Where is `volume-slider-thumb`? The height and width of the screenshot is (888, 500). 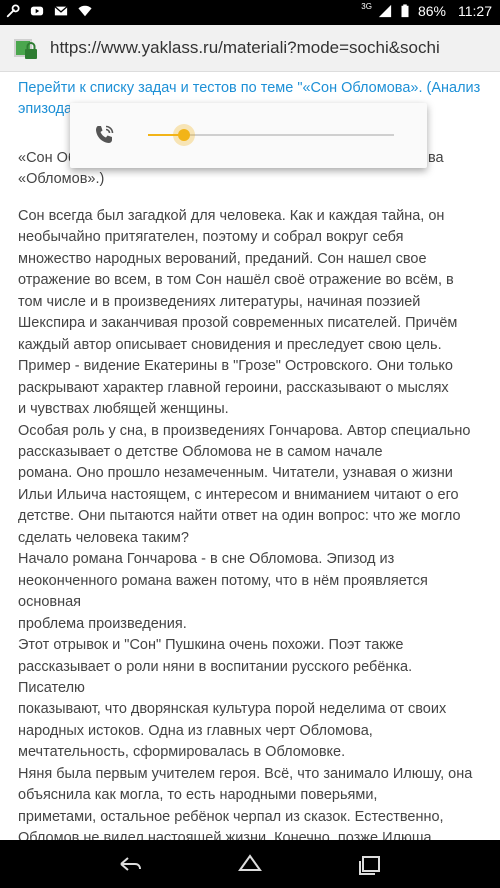 volume-slider-thumb is located at coordinates (183, 135).